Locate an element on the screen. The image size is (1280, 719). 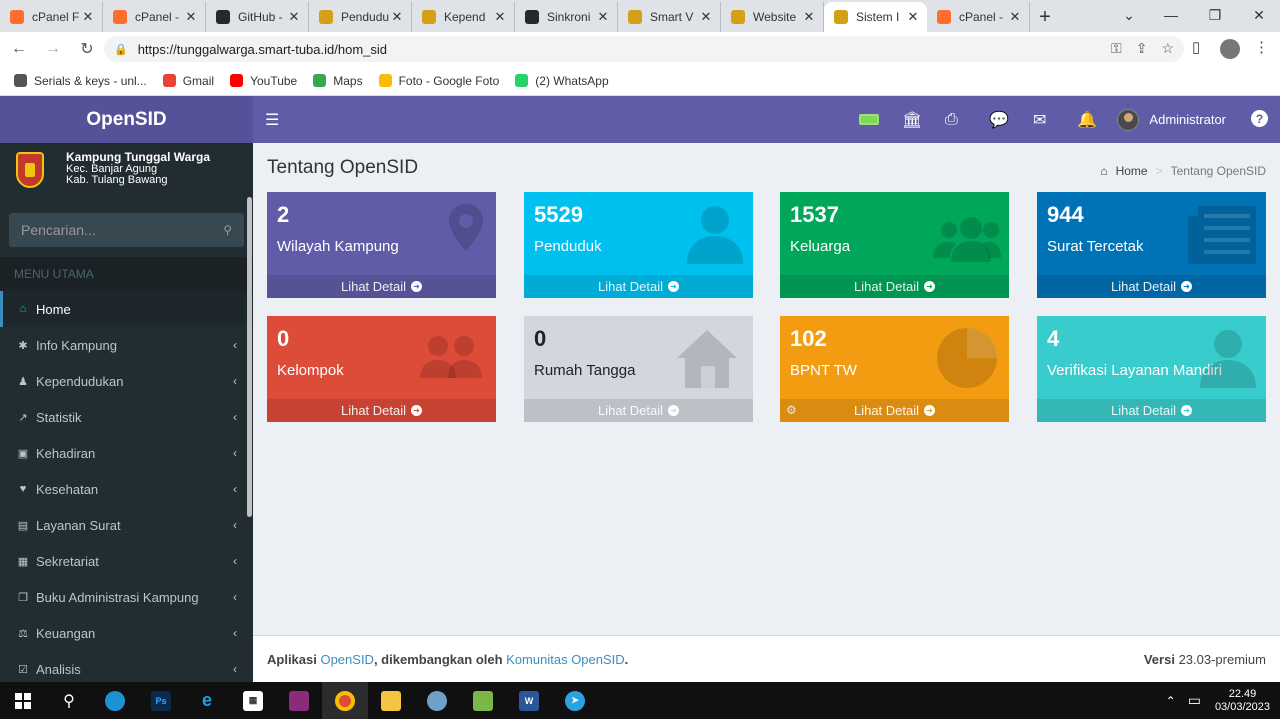
bookmark-star-icon: ☆ is located at coordinates (1167, 48).